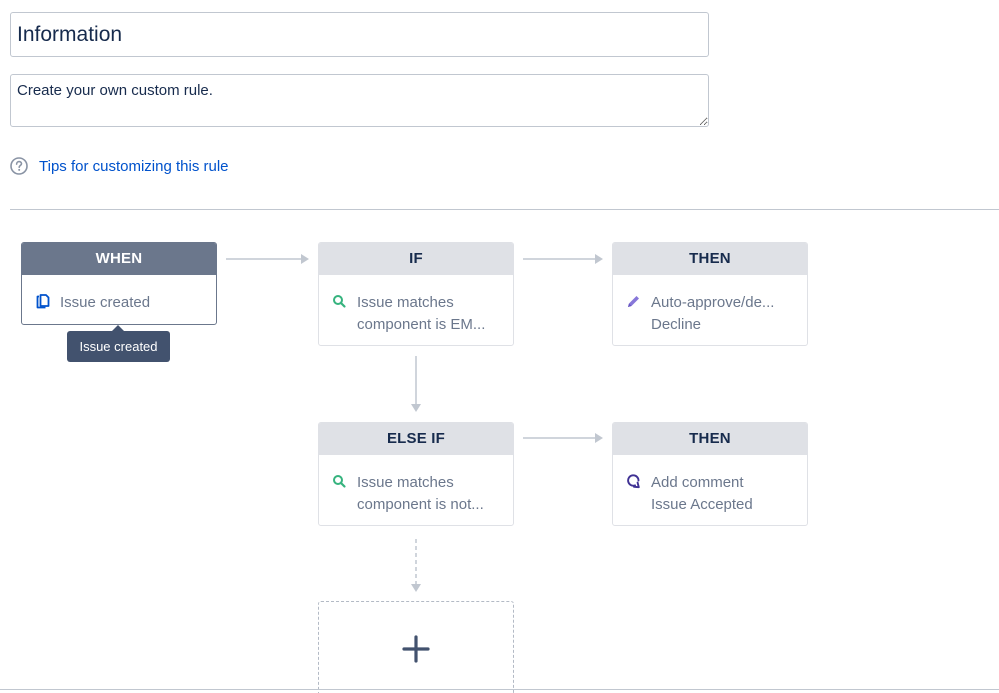 Image resolution: width=999 pixels, height=693 pixels. What do you see at coordinates (267, 259) in the screenshot?
I see `arrow-when-to-if` at bounding box center [267, 259].